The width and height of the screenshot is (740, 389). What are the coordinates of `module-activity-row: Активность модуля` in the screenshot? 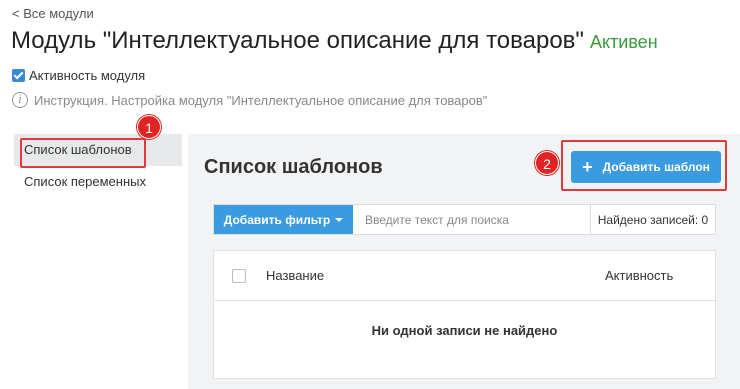 It's located at (78, 75).